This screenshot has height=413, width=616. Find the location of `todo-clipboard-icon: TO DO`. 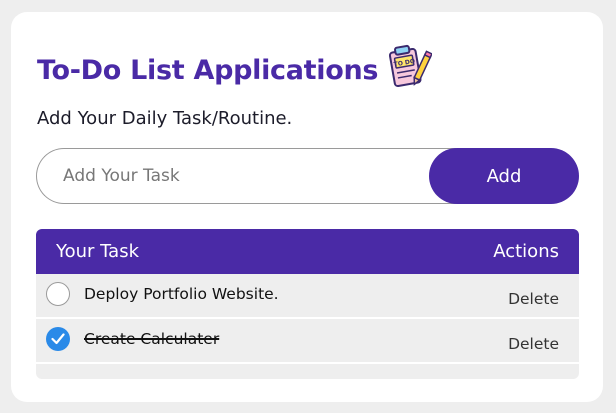

todo-clipboard-icon: TO DO is located at coordinates (409, 66).